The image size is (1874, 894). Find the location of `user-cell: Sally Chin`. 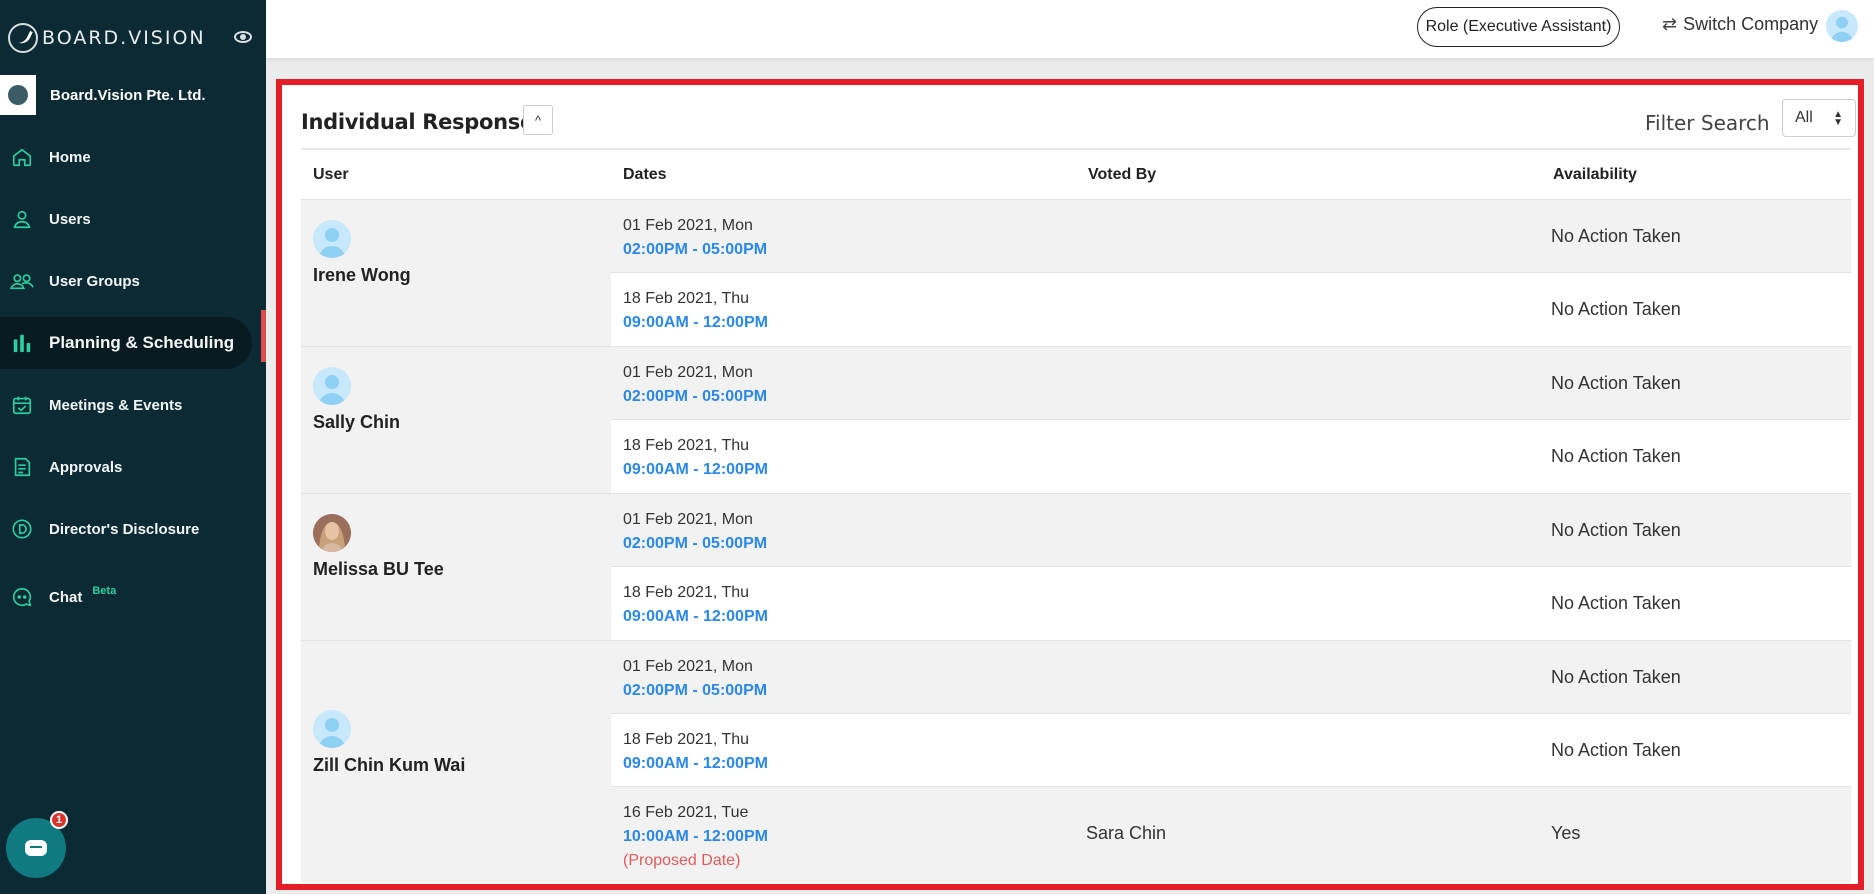

user-cell: Sally Chin is located at coordinates (456, 420).